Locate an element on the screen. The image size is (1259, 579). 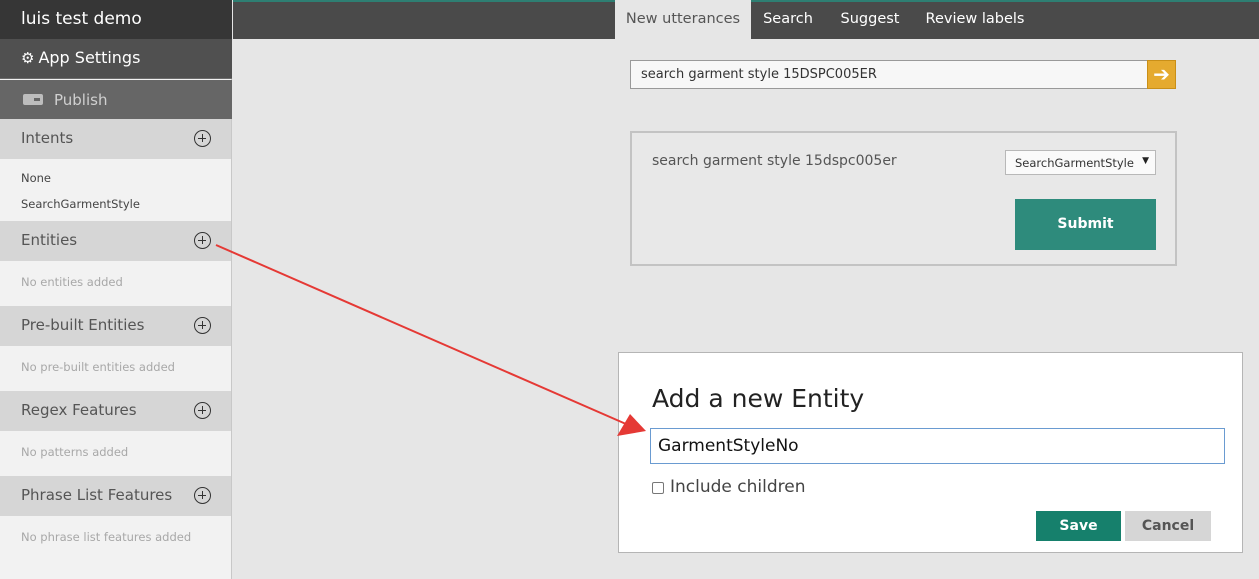
arrow-right-icon: ➔ is located at coordinates (1161, 74).